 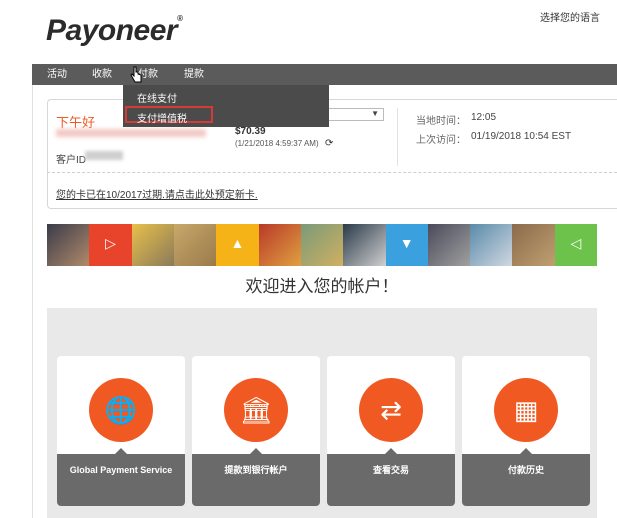 I want to click on card-label: 提款到银行帐户, so click(x=256, y=470).